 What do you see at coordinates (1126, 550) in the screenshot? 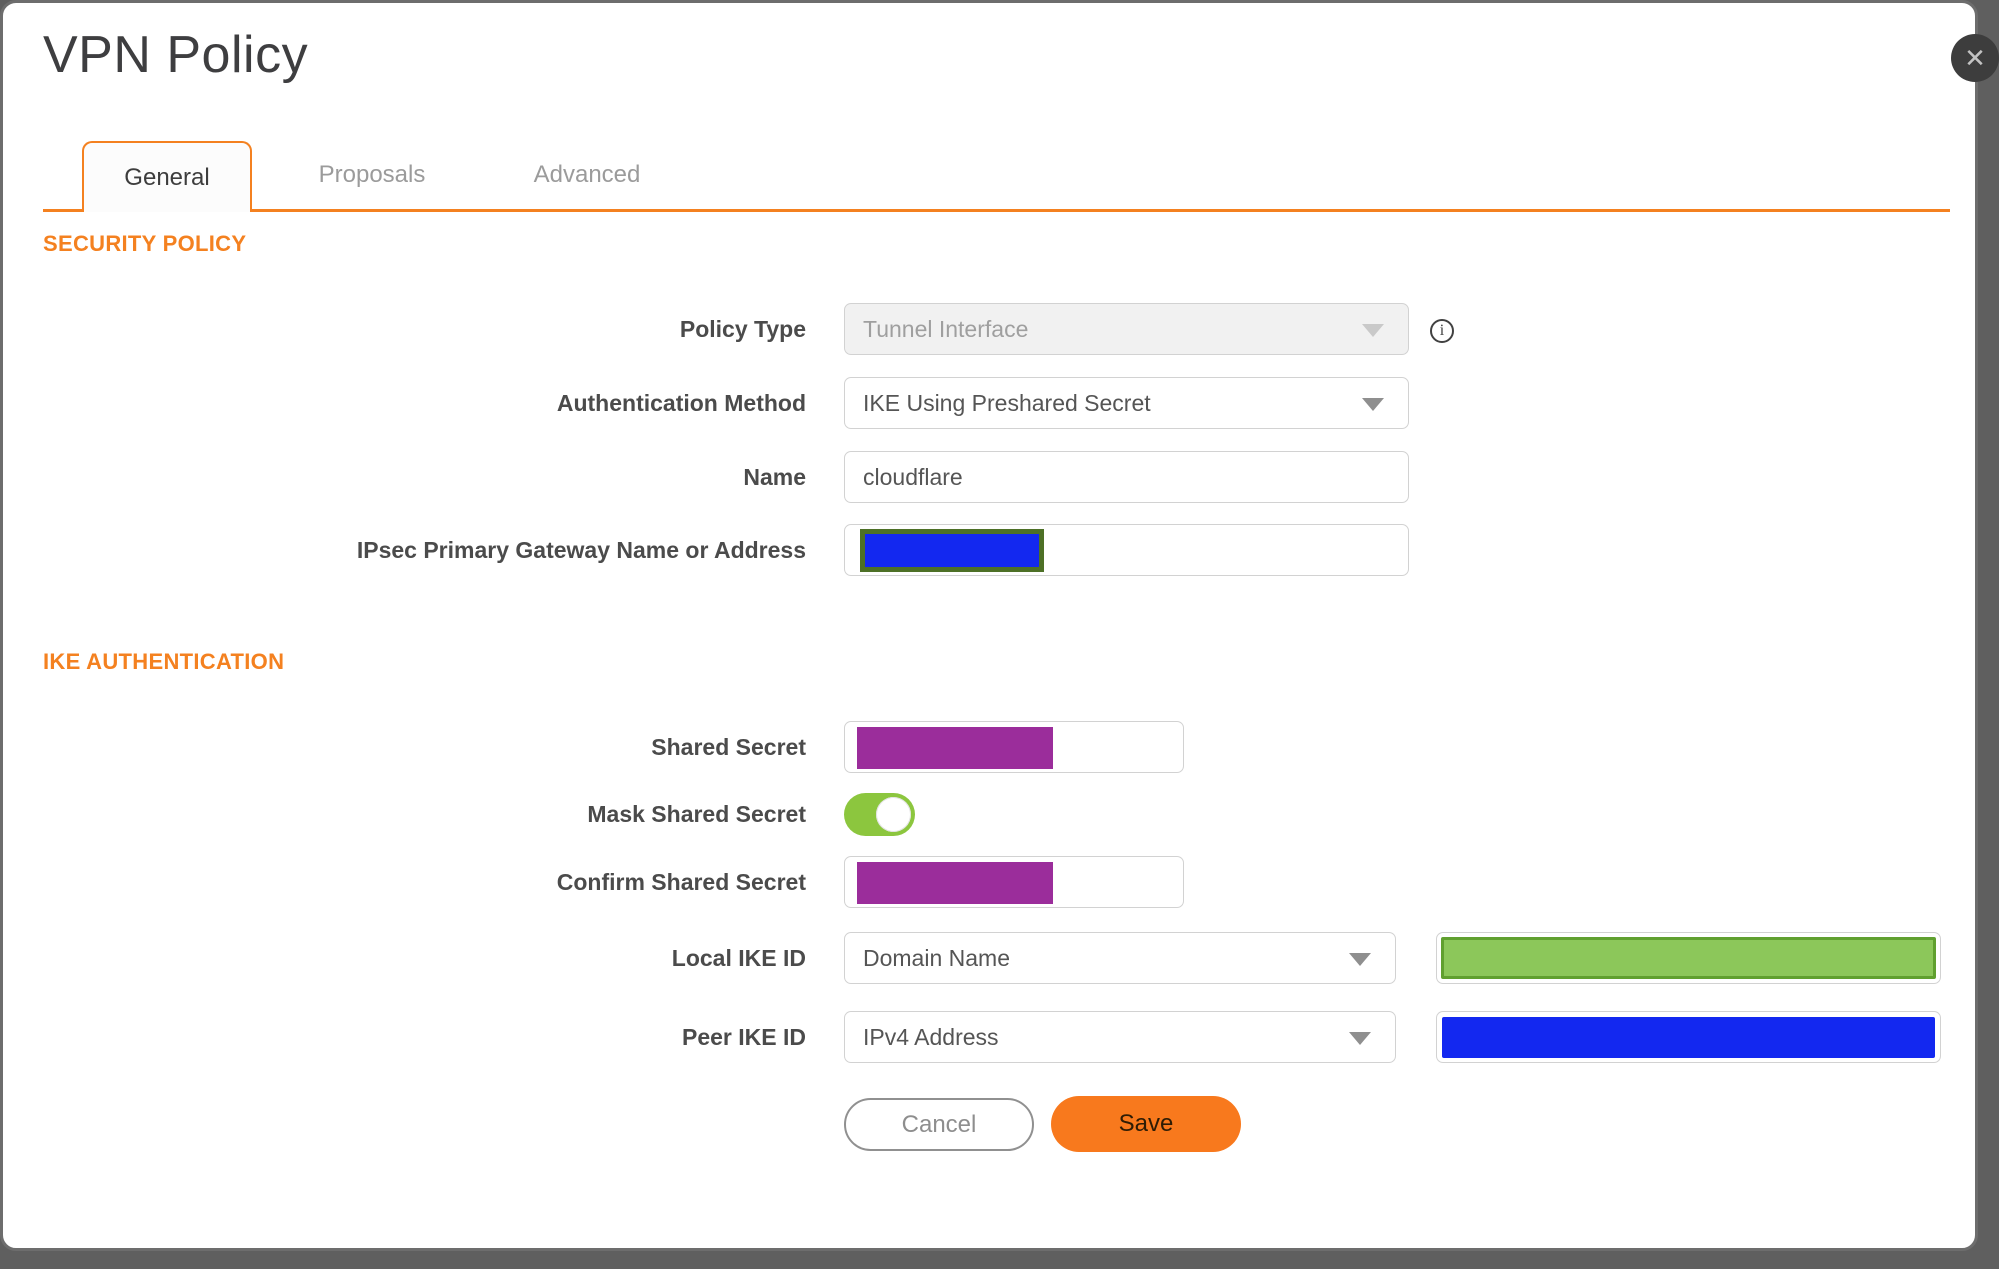
I see `gateway-input` at bounding box center [1126, 550].